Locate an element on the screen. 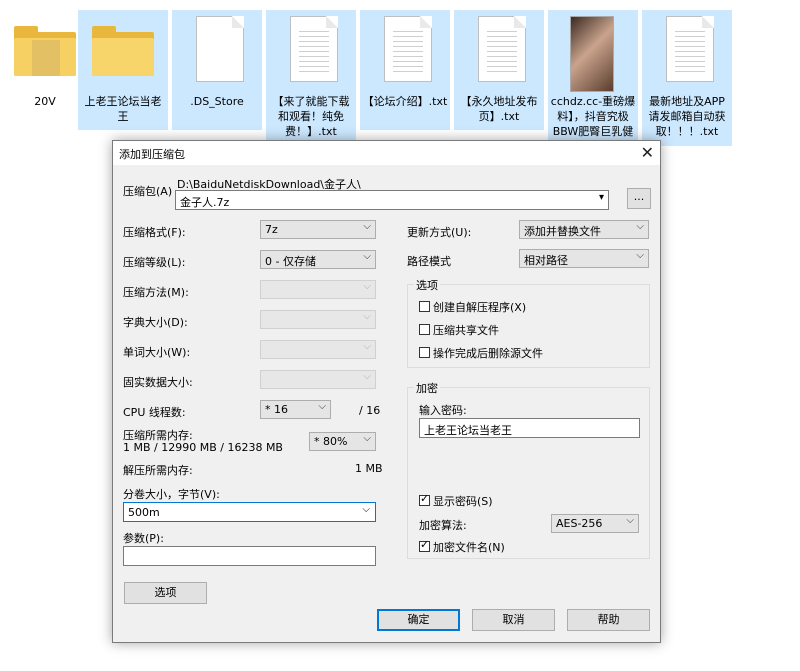  threads-max: / 16 is located at coordinates (370, 410).